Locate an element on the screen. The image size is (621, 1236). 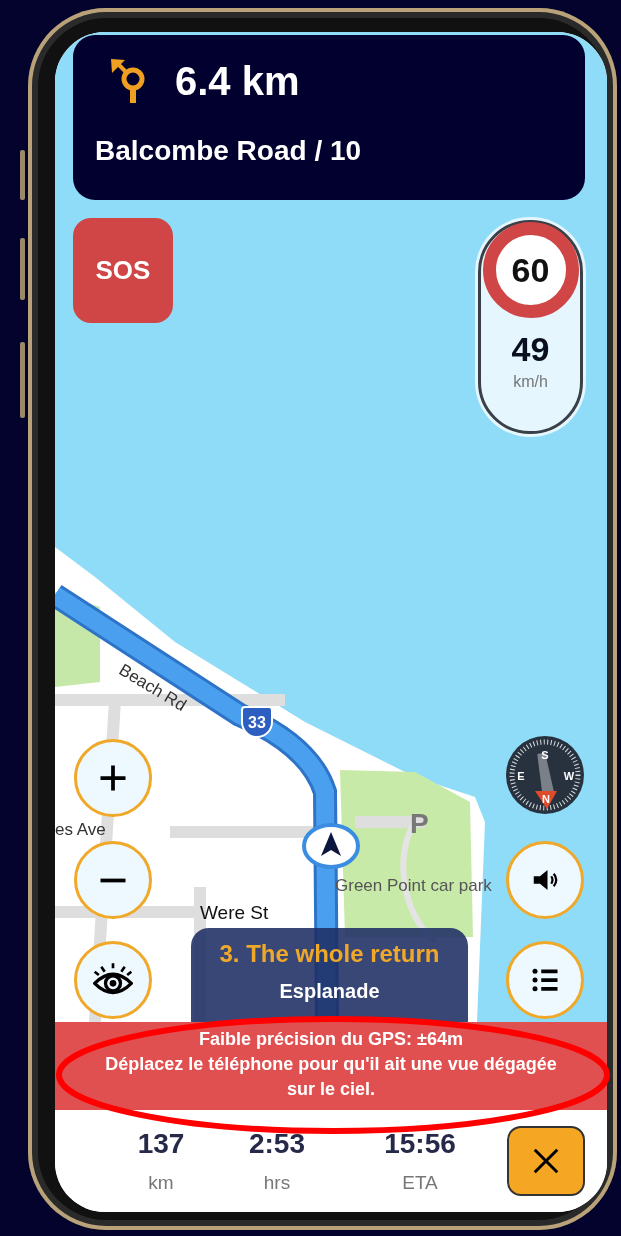
compass-south: S is located at coordinates (545, 755).